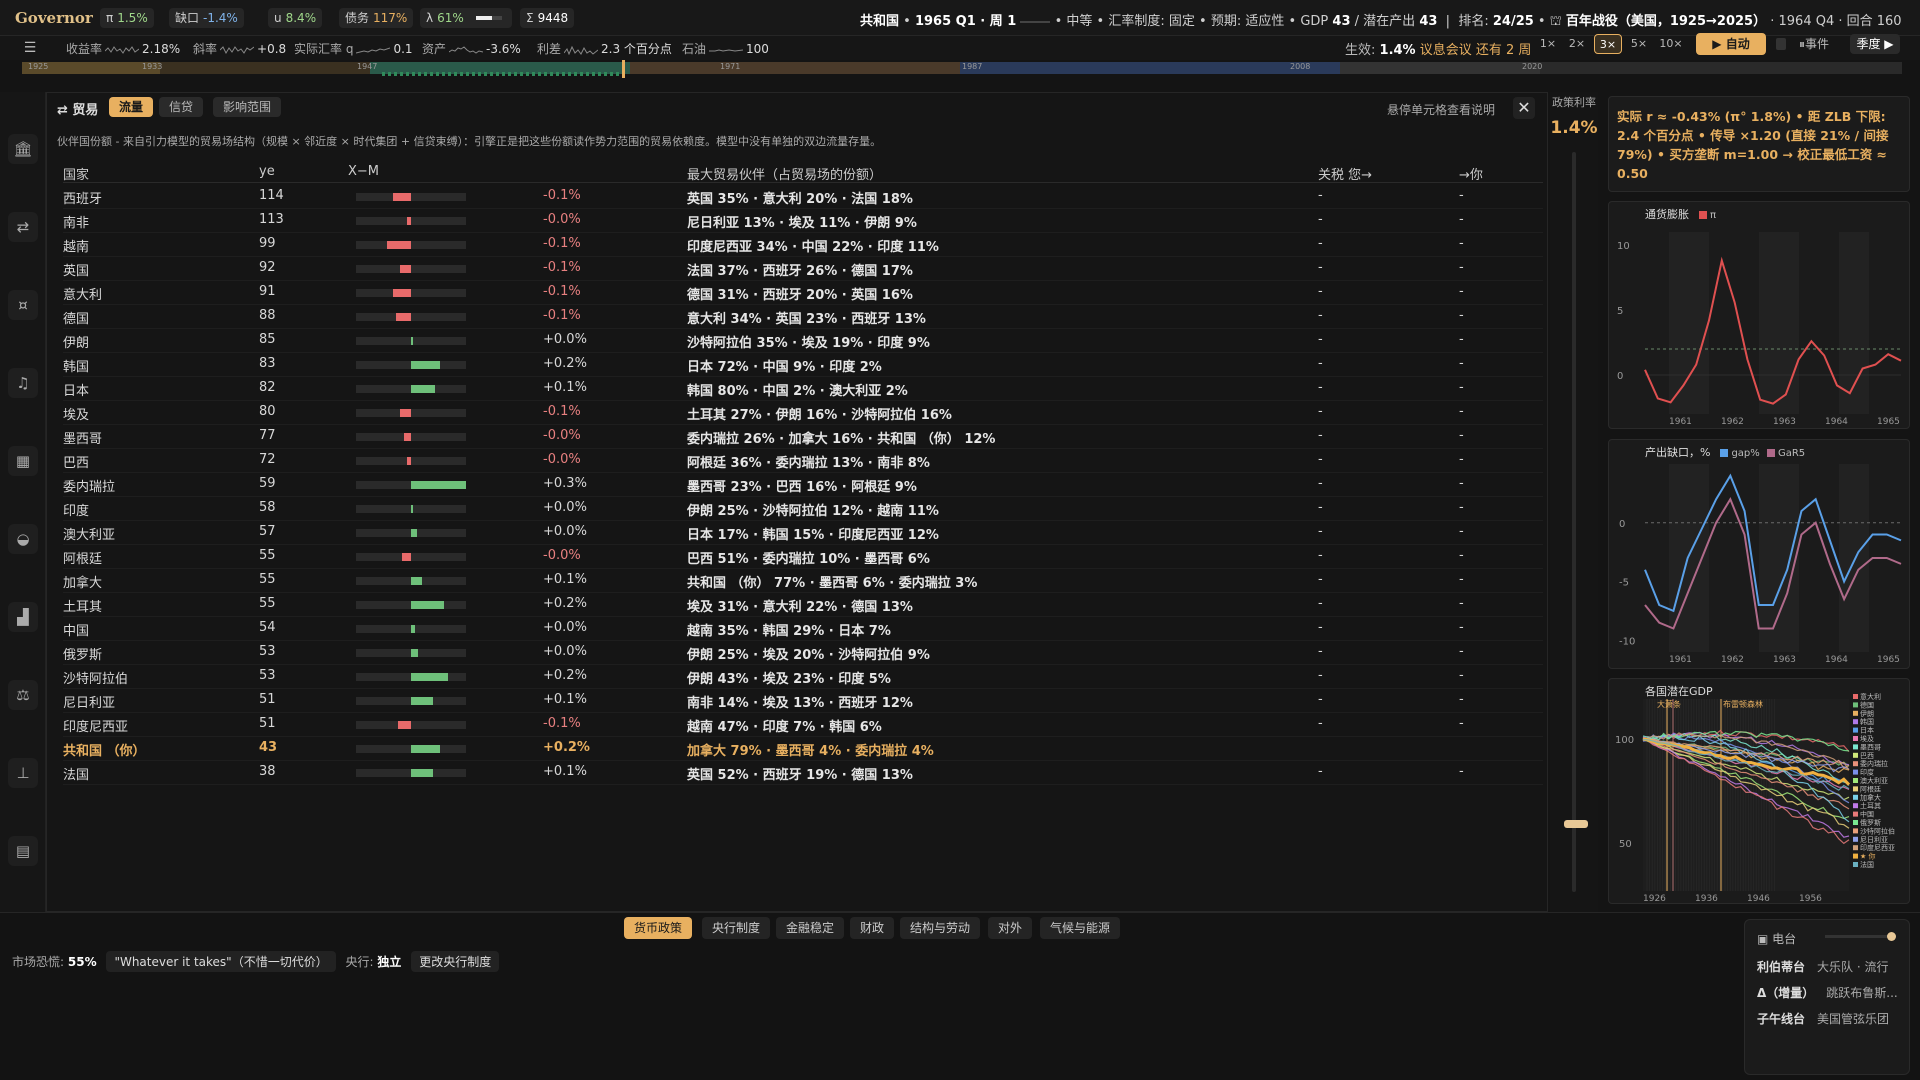  What do you see at coordinates (1671, 44) in the screenshot?
I see `speed-10x: 10×` at bounding box center [1671, 44].